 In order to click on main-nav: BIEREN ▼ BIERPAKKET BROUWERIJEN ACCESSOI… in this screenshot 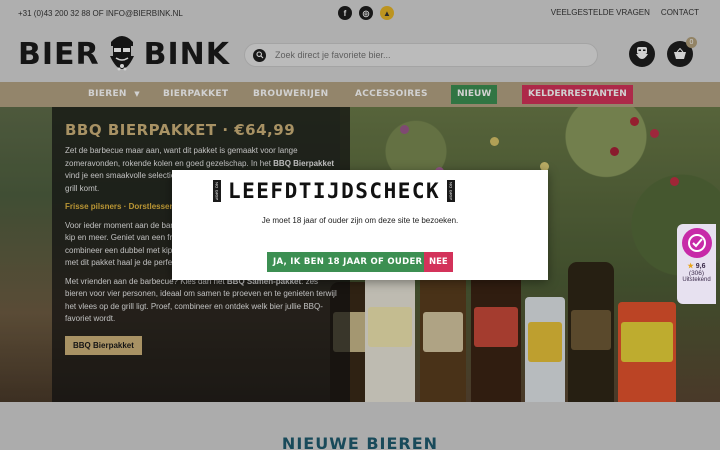, I will do `click(360, 94)`.